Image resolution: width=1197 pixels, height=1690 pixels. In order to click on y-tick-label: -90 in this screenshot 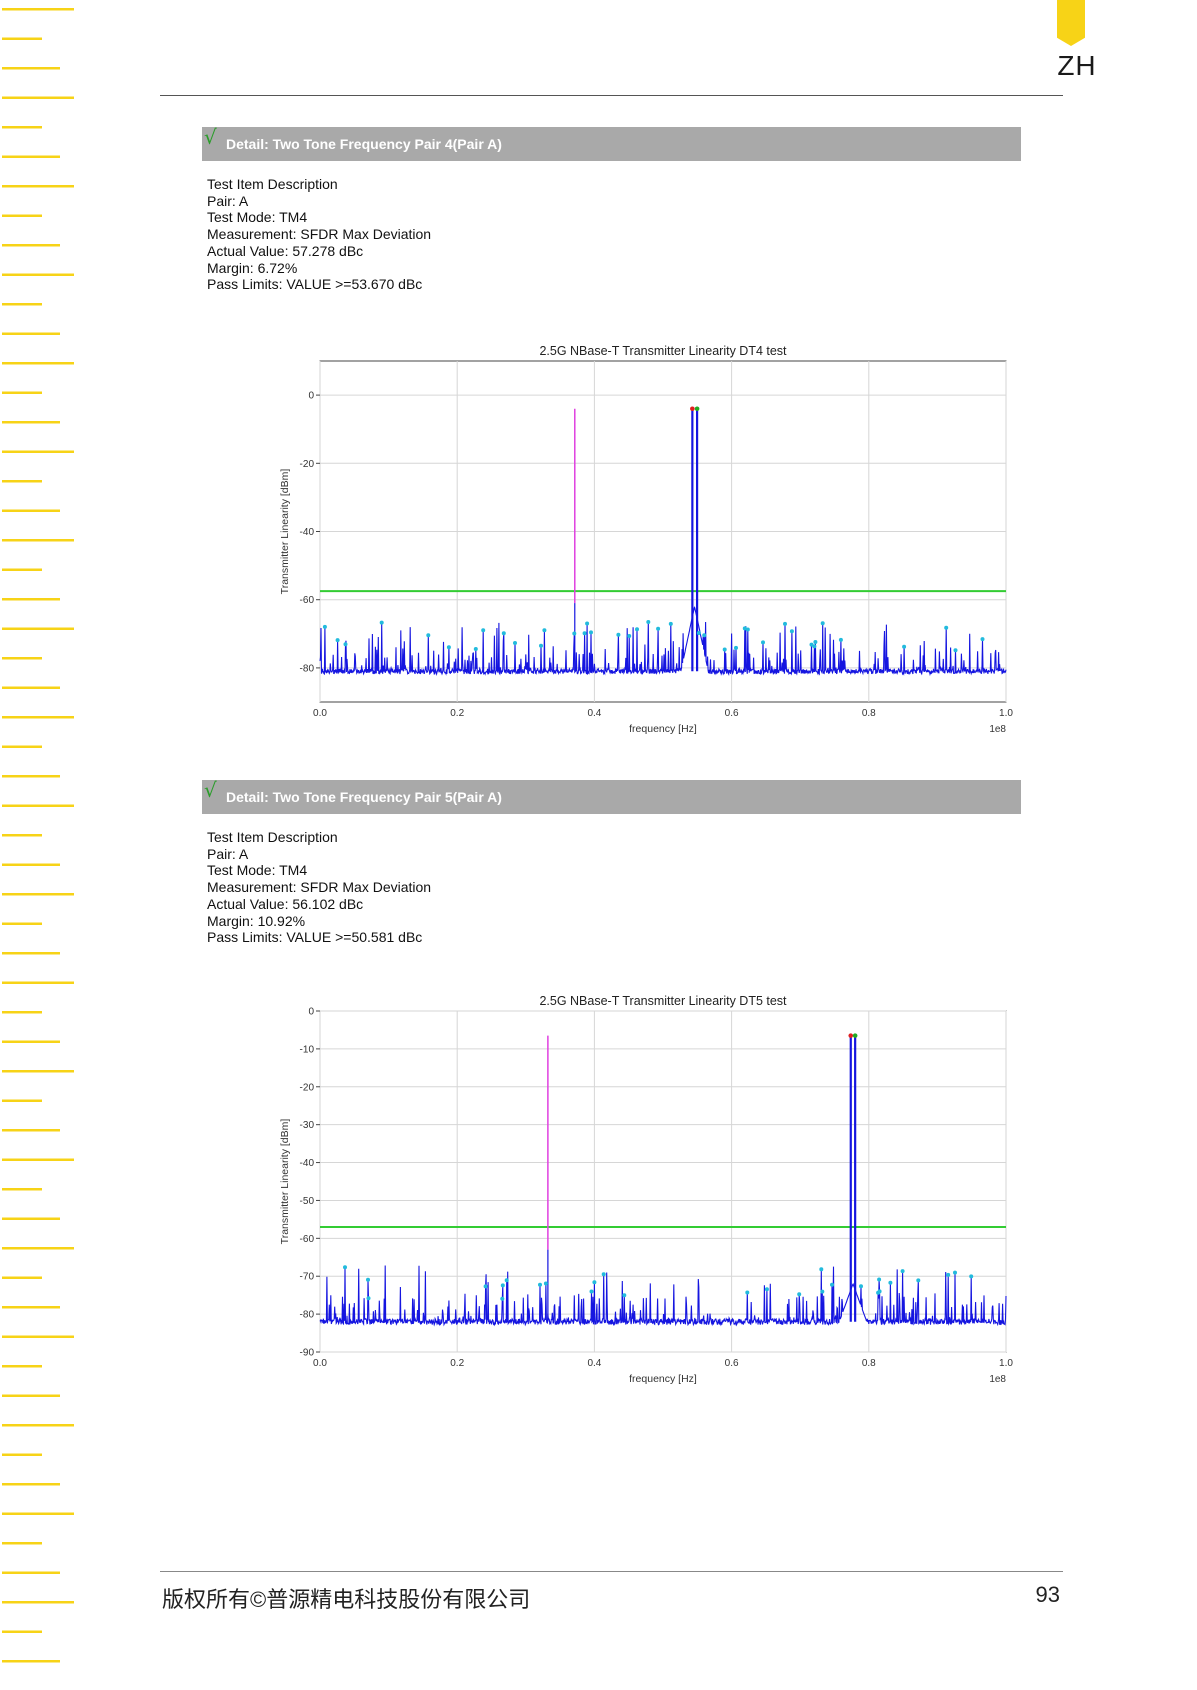, I will do `click(307, 1353)`.